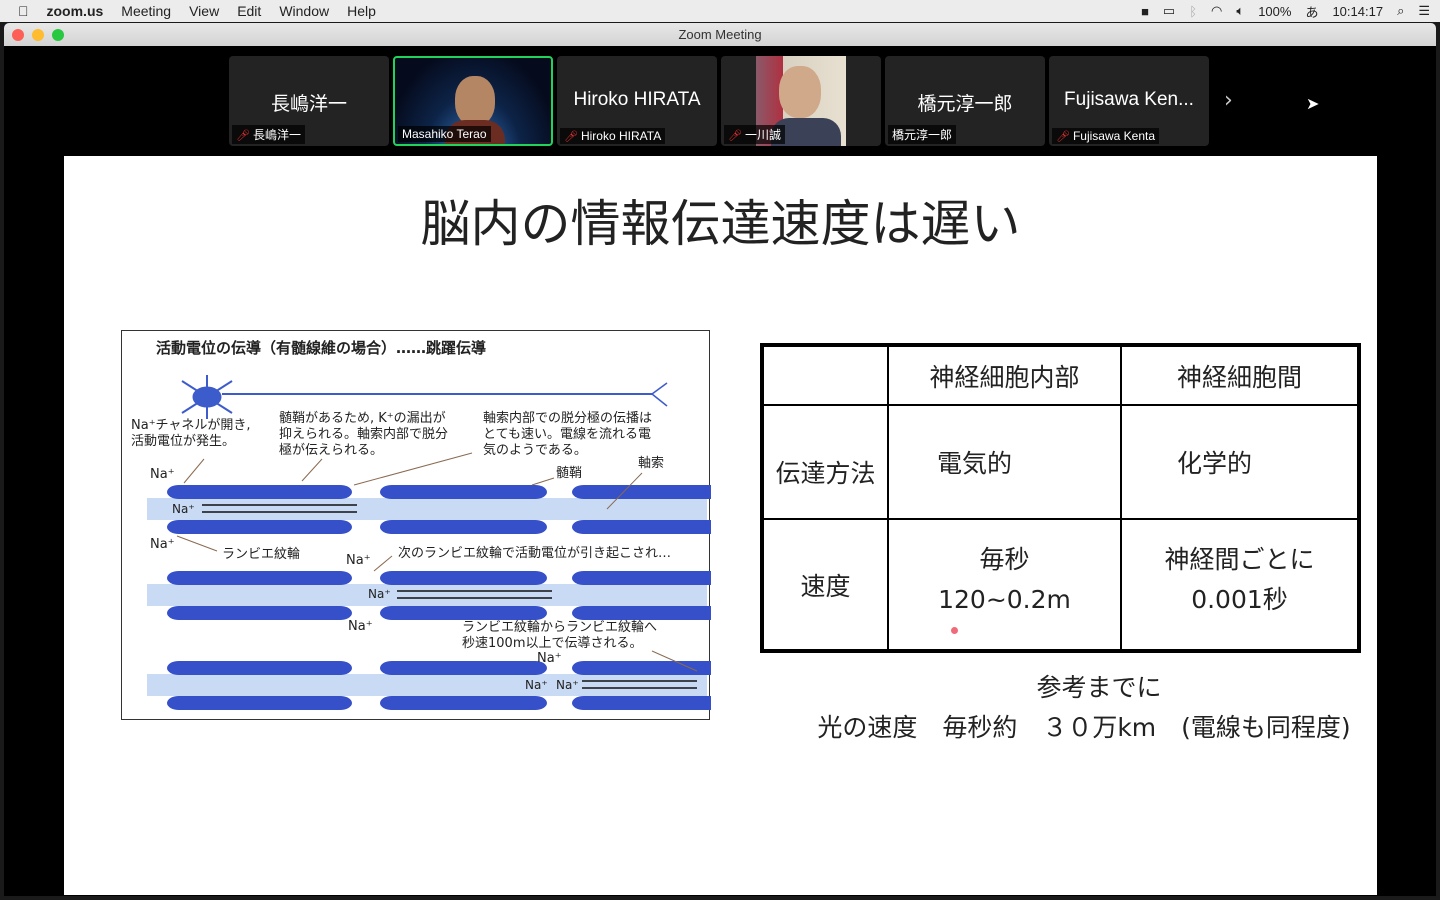 The width and height of the screenshot is (1440, 900). I want to click on bluetooth-icon: ᛒ, so click(1193, 11).